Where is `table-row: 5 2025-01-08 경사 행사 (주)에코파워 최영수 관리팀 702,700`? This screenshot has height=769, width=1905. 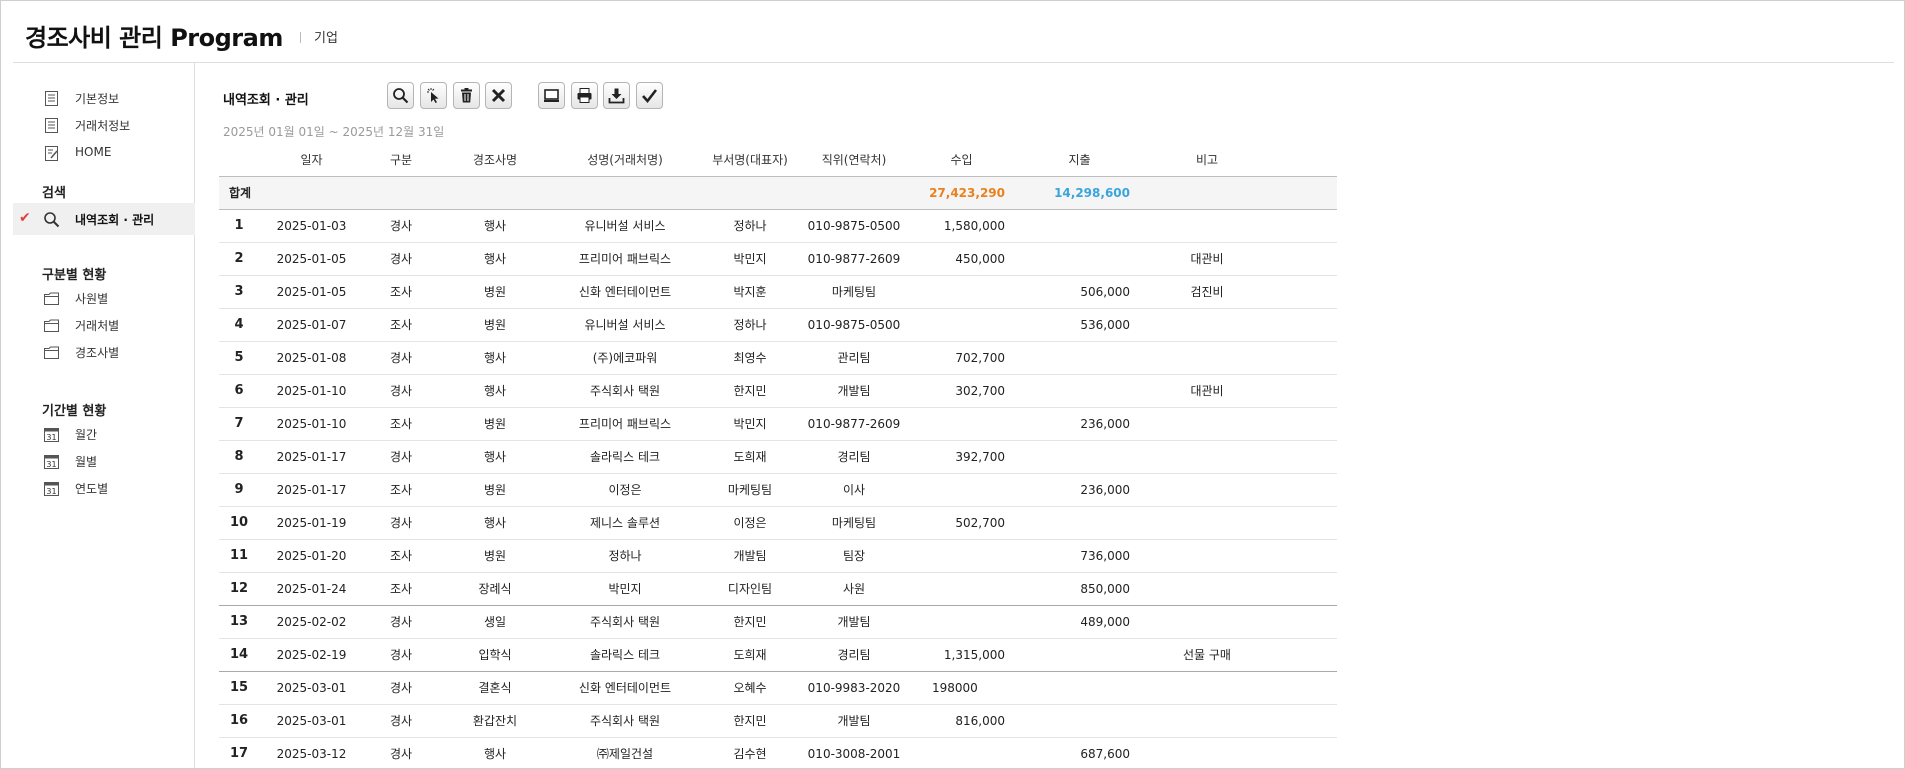 table-row: 5 2025-01-08 경사 행사 (주)에코파워 최영수 관리팀 702,700 is located at coordinates (778, 358).